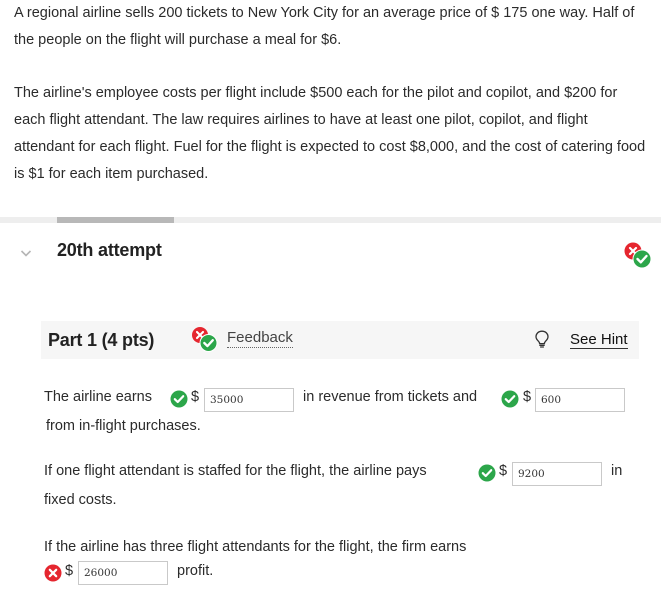  Describe the element at coordinates (101, 340) in the screenshot. I see `part-title: Part 1 (4 pts)` at that location.